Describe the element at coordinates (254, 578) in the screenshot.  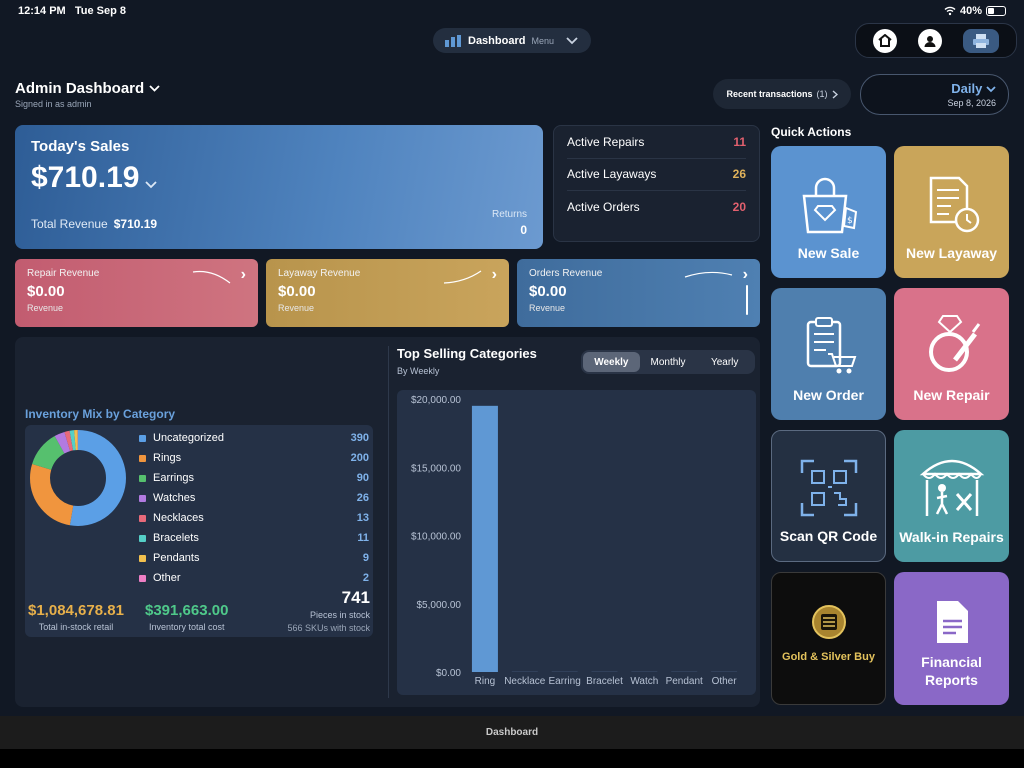
I see `legend-row: Other 2` at that location.